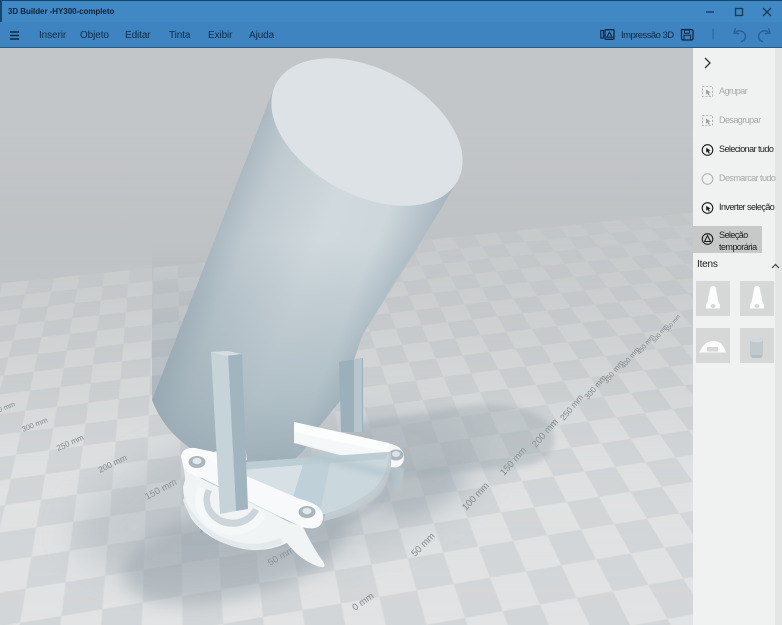  What do you see at coordinates (646, 344) in the screenshot?
I see `svg-text: 450 mm` at bounding box center [646, 344].